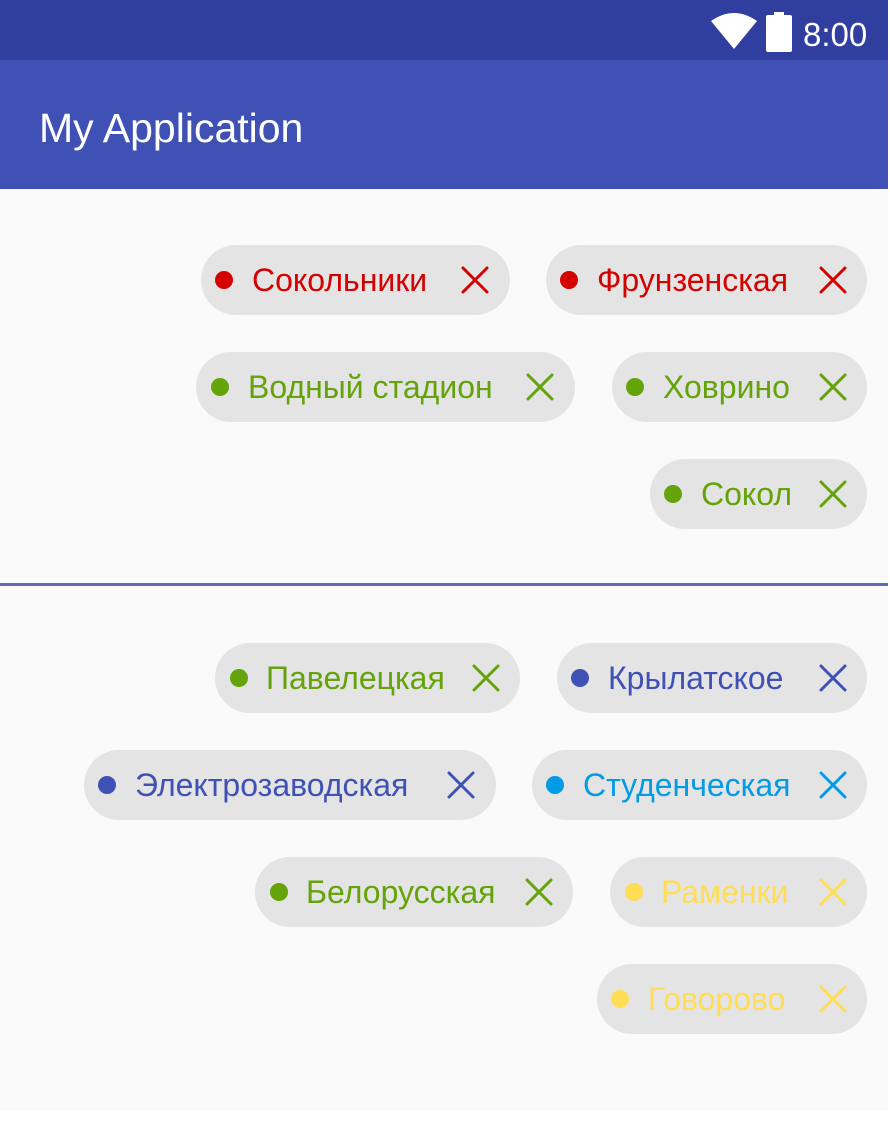  Describe the element at coordinates (370, 387) in the screenshot. I see `chip-label: Водный стадион` at that location.